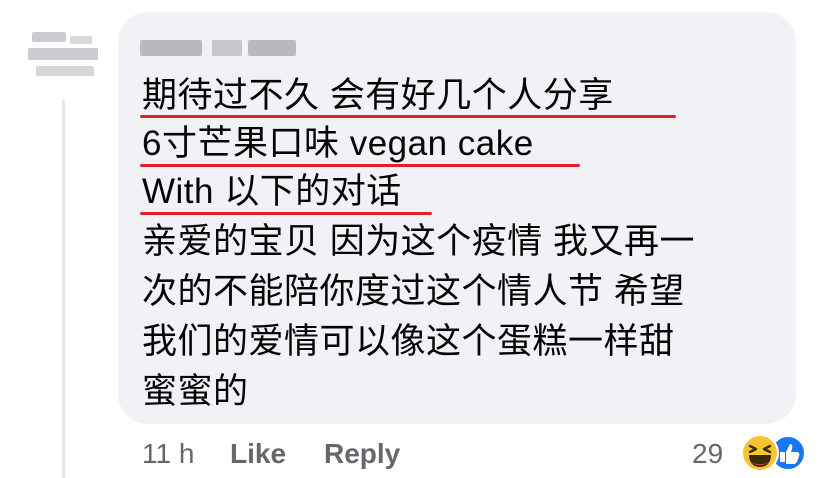 This screenshot has height=478, width=828. What do you see at coordinates (258, 454) in the screenshot?
I see `like-button: Like` at bounding box center [258, 454].